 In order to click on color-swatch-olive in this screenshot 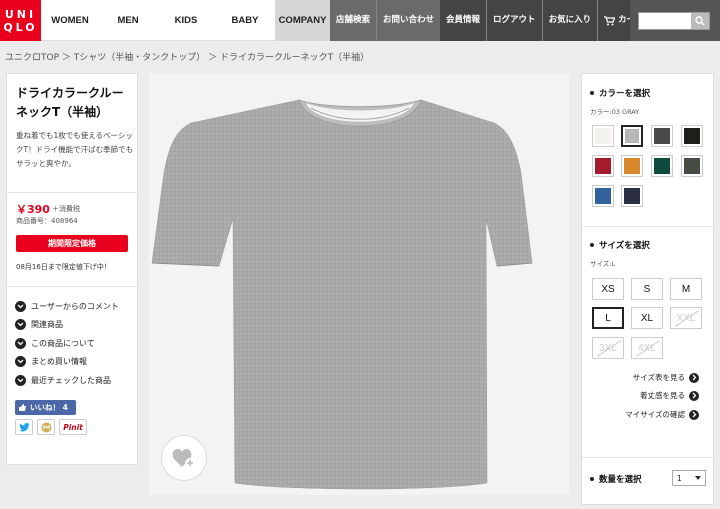, I will do `click(692, 166)`.